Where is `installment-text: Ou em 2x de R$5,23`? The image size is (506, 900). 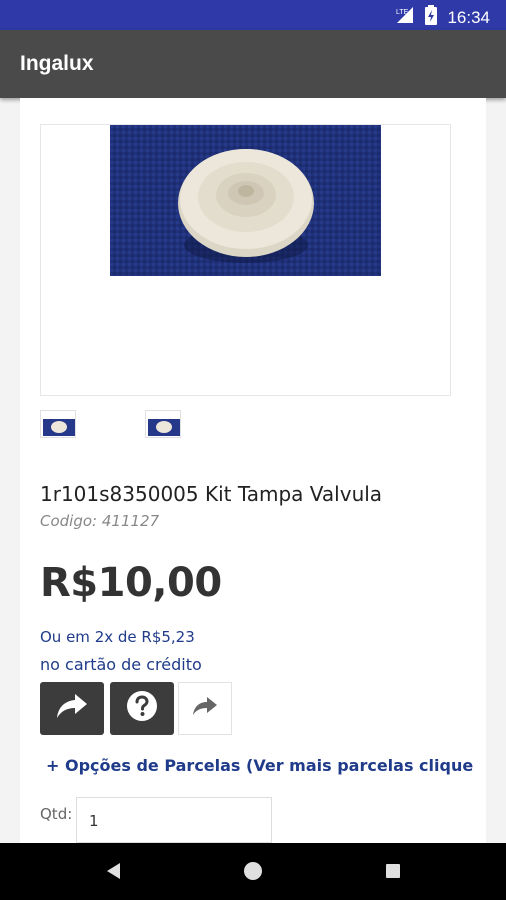 installment-text: Ou em 2x de R$5,23 is located at coordinates (117, 637).